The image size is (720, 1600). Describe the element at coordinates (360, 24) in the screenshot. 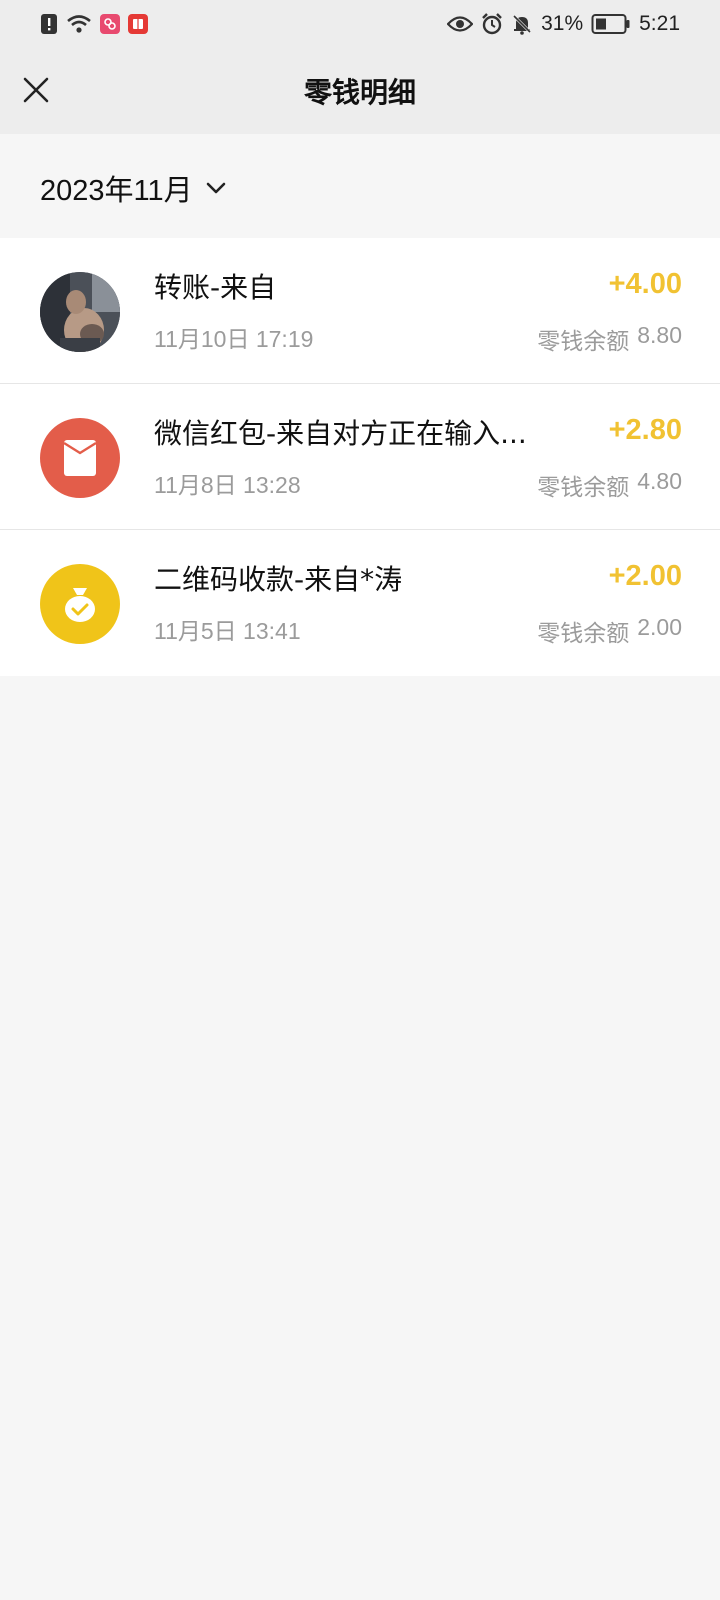

I see `status-bar: 31% 5:21` at that location.